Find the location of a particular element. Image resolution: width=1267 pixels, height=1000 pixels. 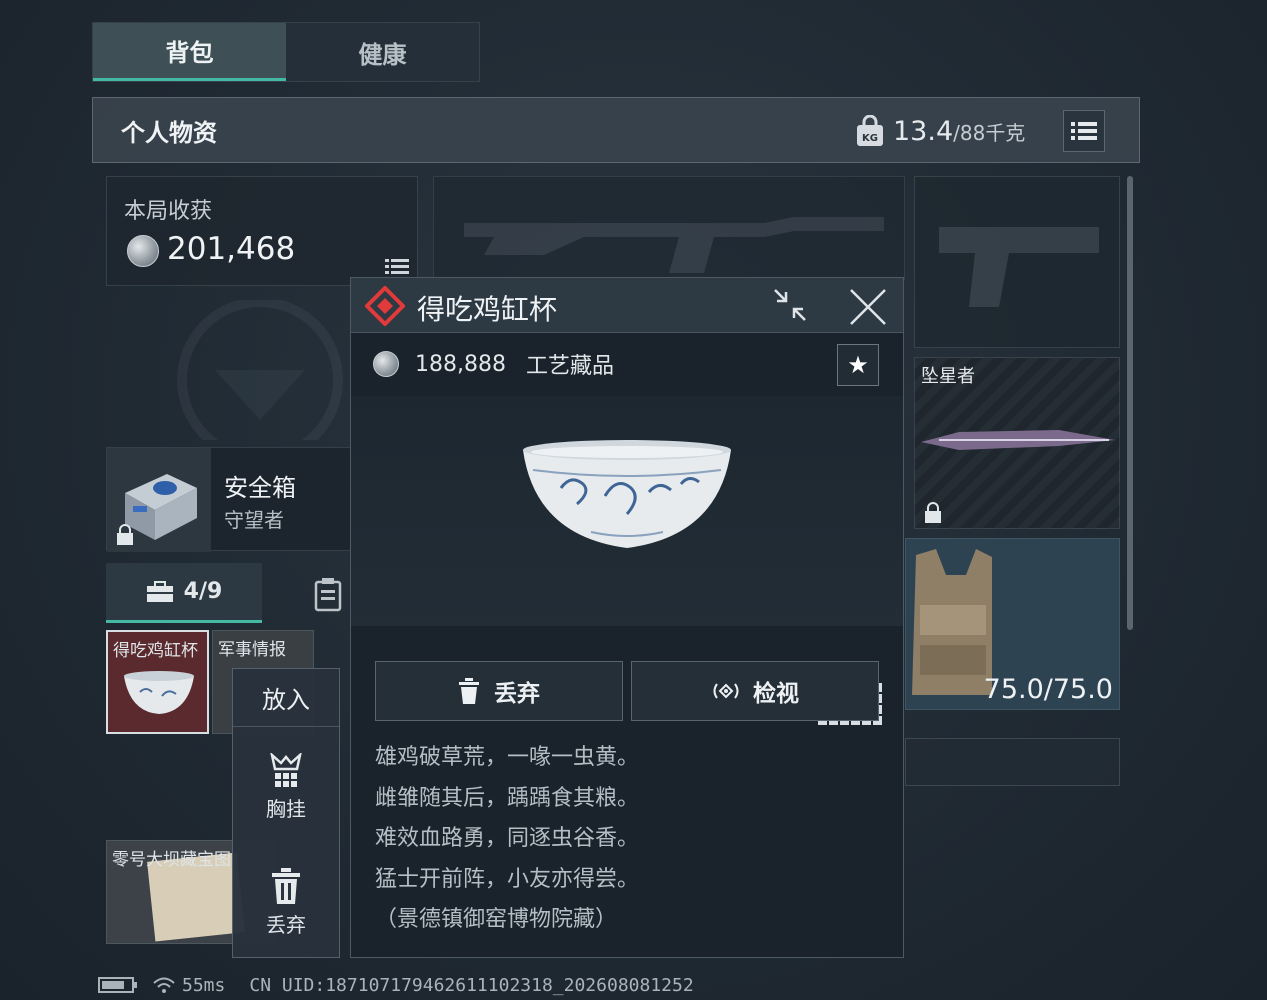

rarity-diamond-icon is located at coordinates (385, 306).